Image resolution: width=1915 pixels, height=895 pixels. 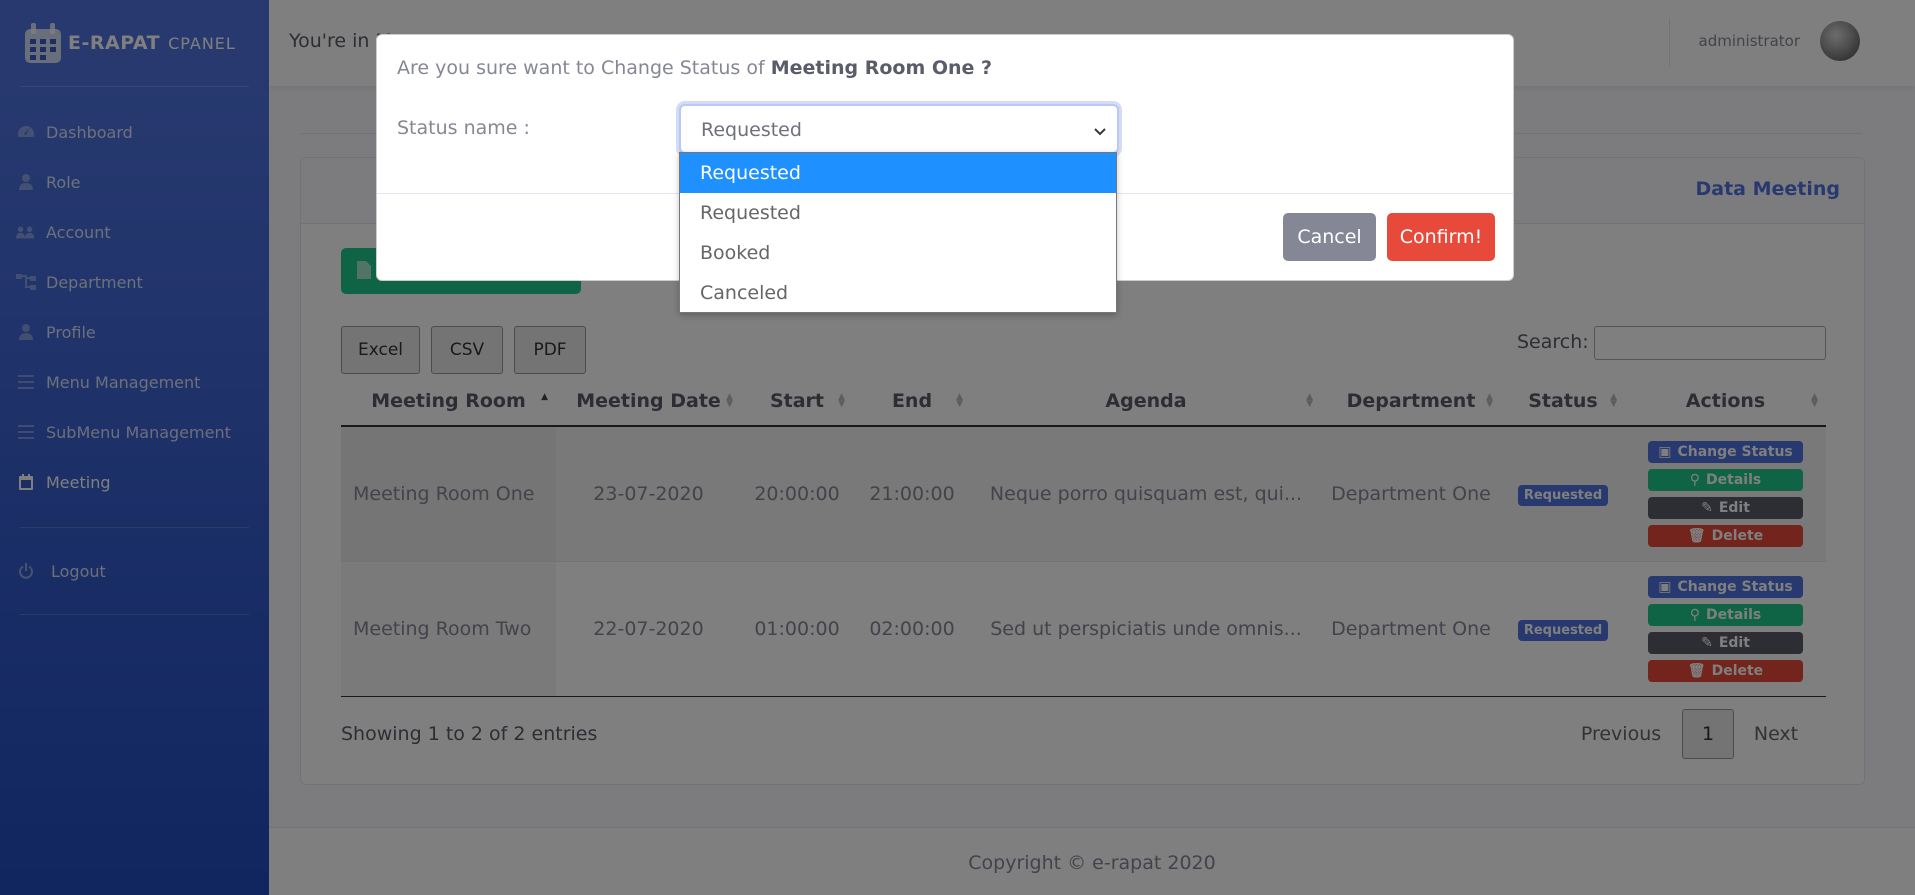 I want to click on question-subject: Meeting Room One ?, so click(x=881, y=68).